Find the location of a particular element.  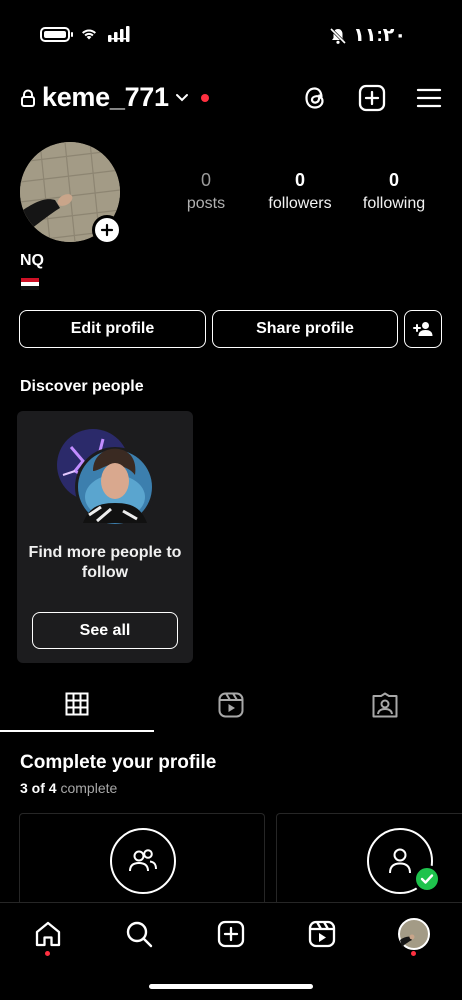

threads-icon is located at coordinates (315, 98).